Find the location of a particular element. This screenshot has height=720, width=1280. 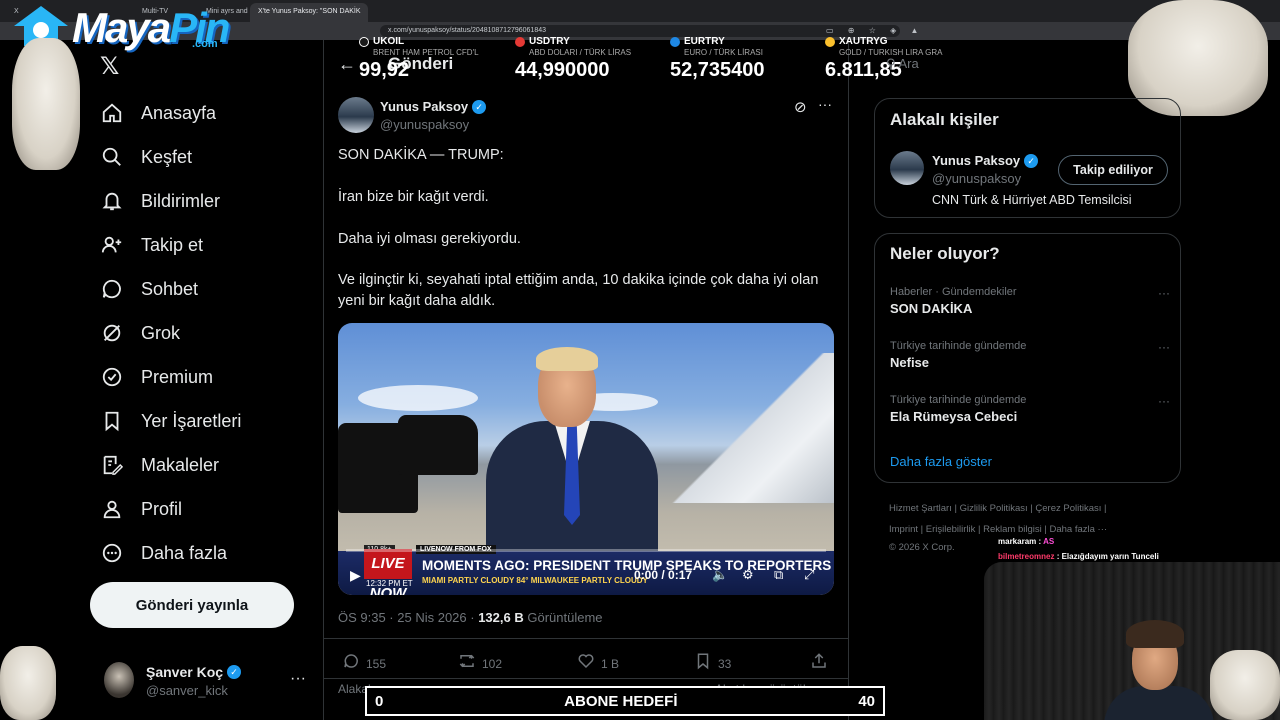

account-avatar is located at coordinates (119, 680).